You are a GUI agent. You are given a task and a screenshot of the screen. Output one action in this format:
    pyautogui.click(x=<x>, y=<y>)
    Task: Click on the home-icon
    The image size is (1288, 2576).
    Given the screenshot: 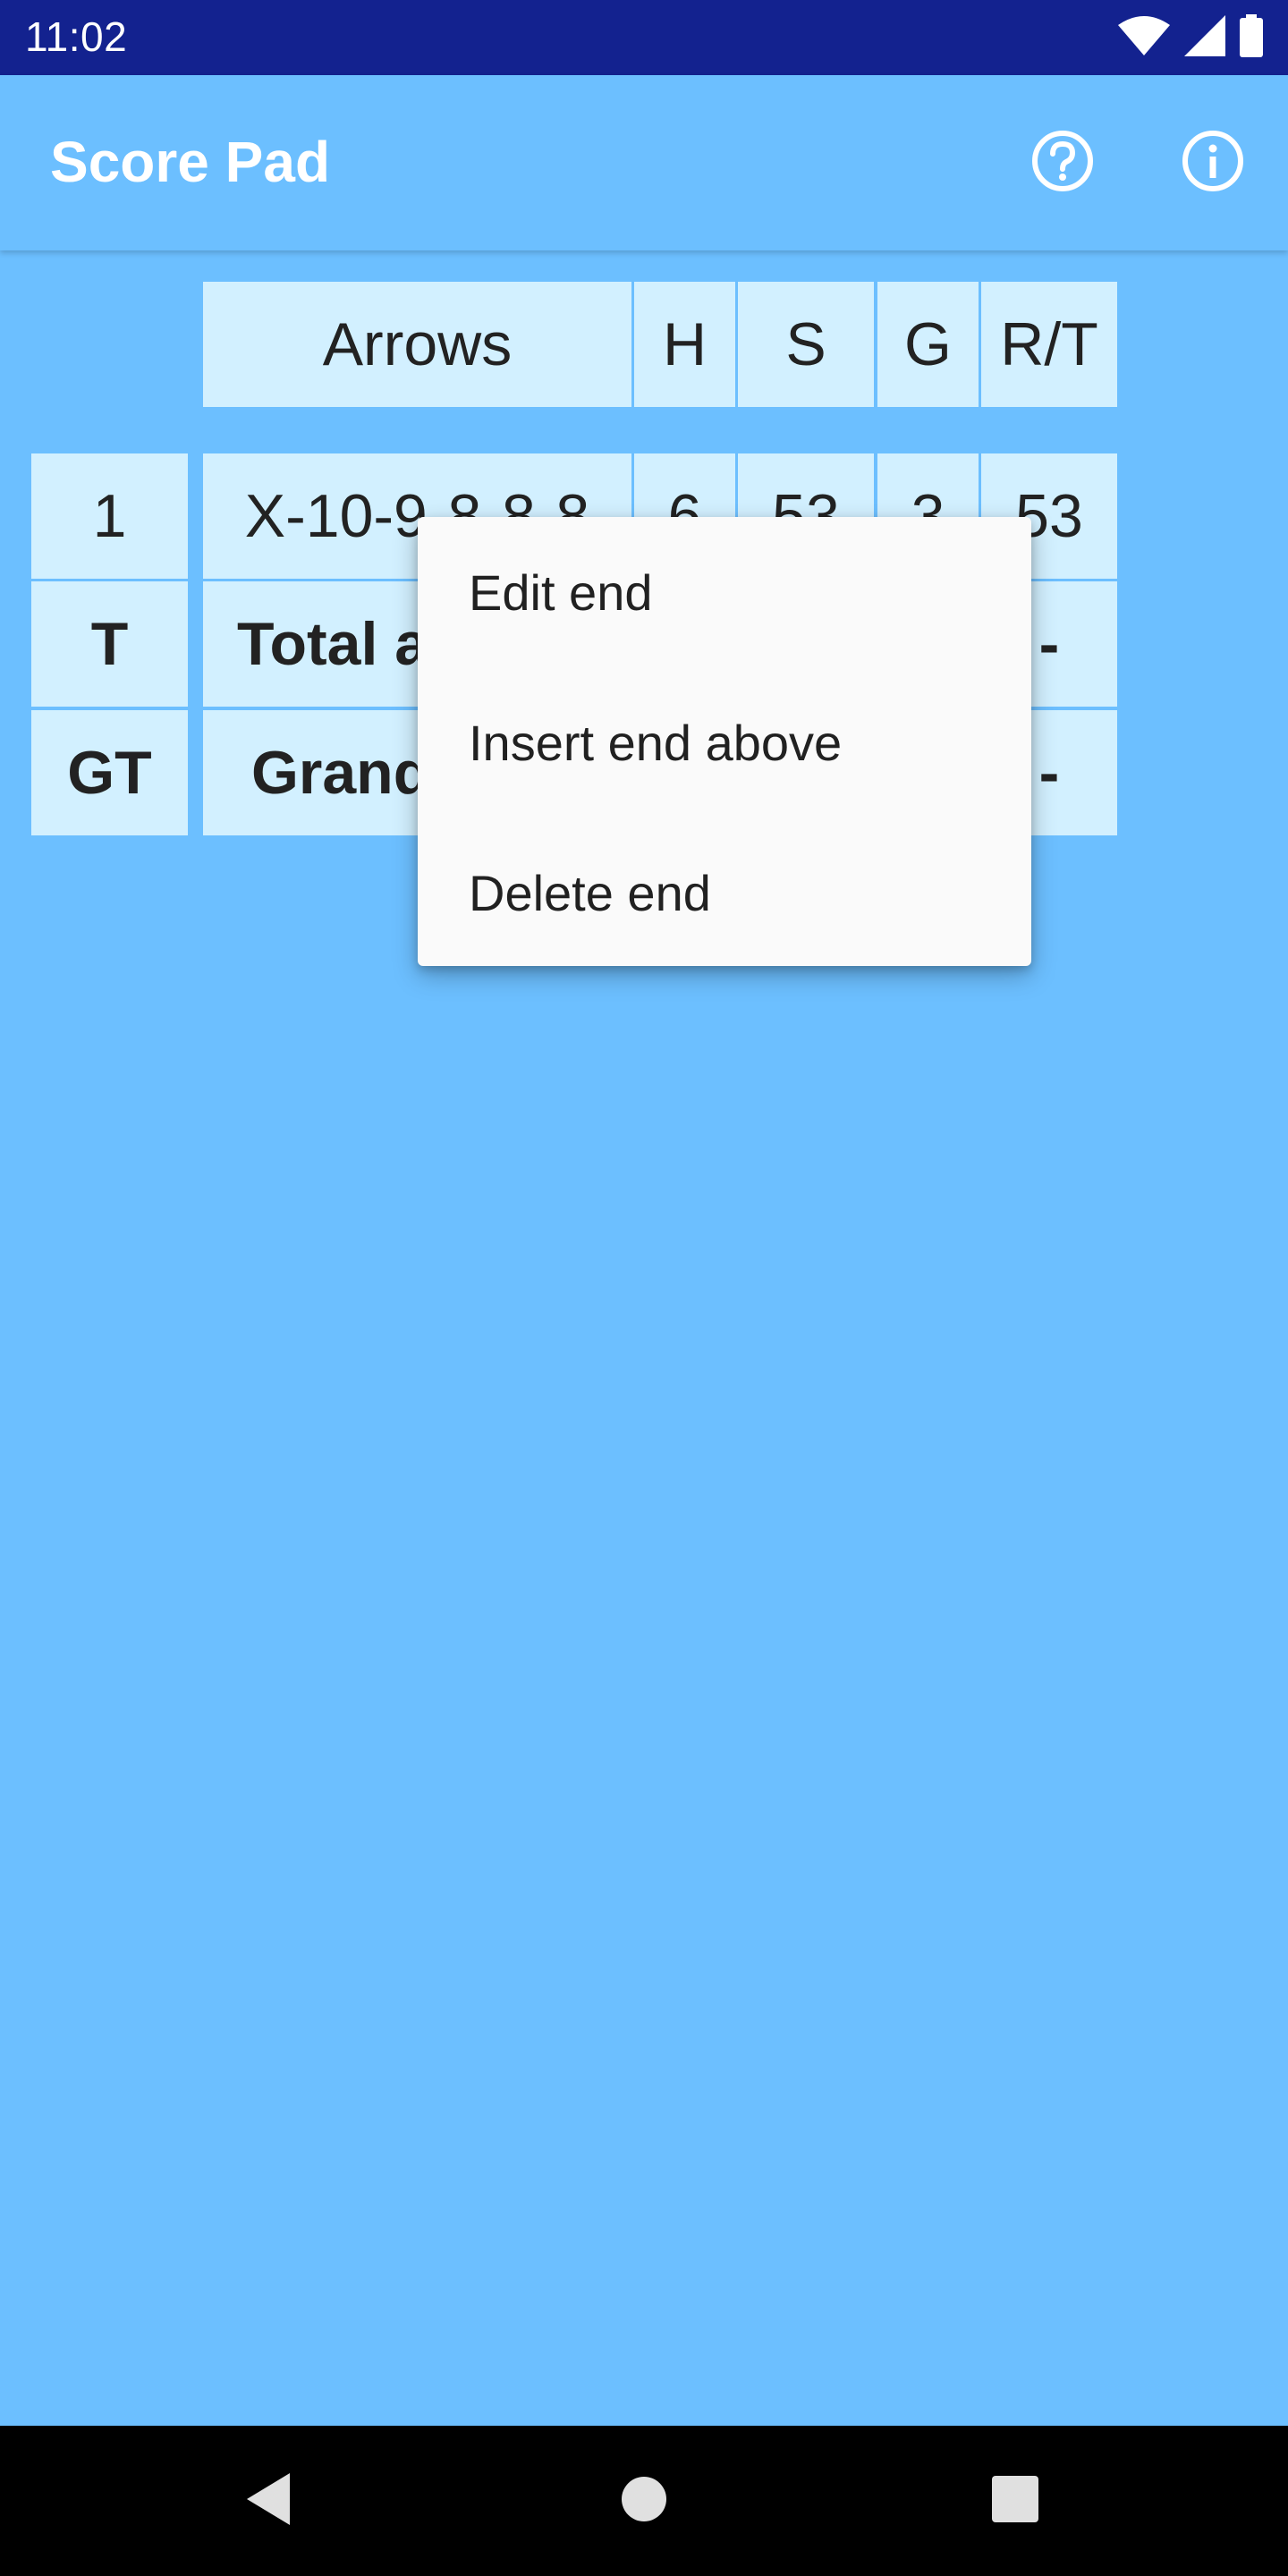 What is the action you would take?
    pyautogui.click(x=644, y=2501)
    